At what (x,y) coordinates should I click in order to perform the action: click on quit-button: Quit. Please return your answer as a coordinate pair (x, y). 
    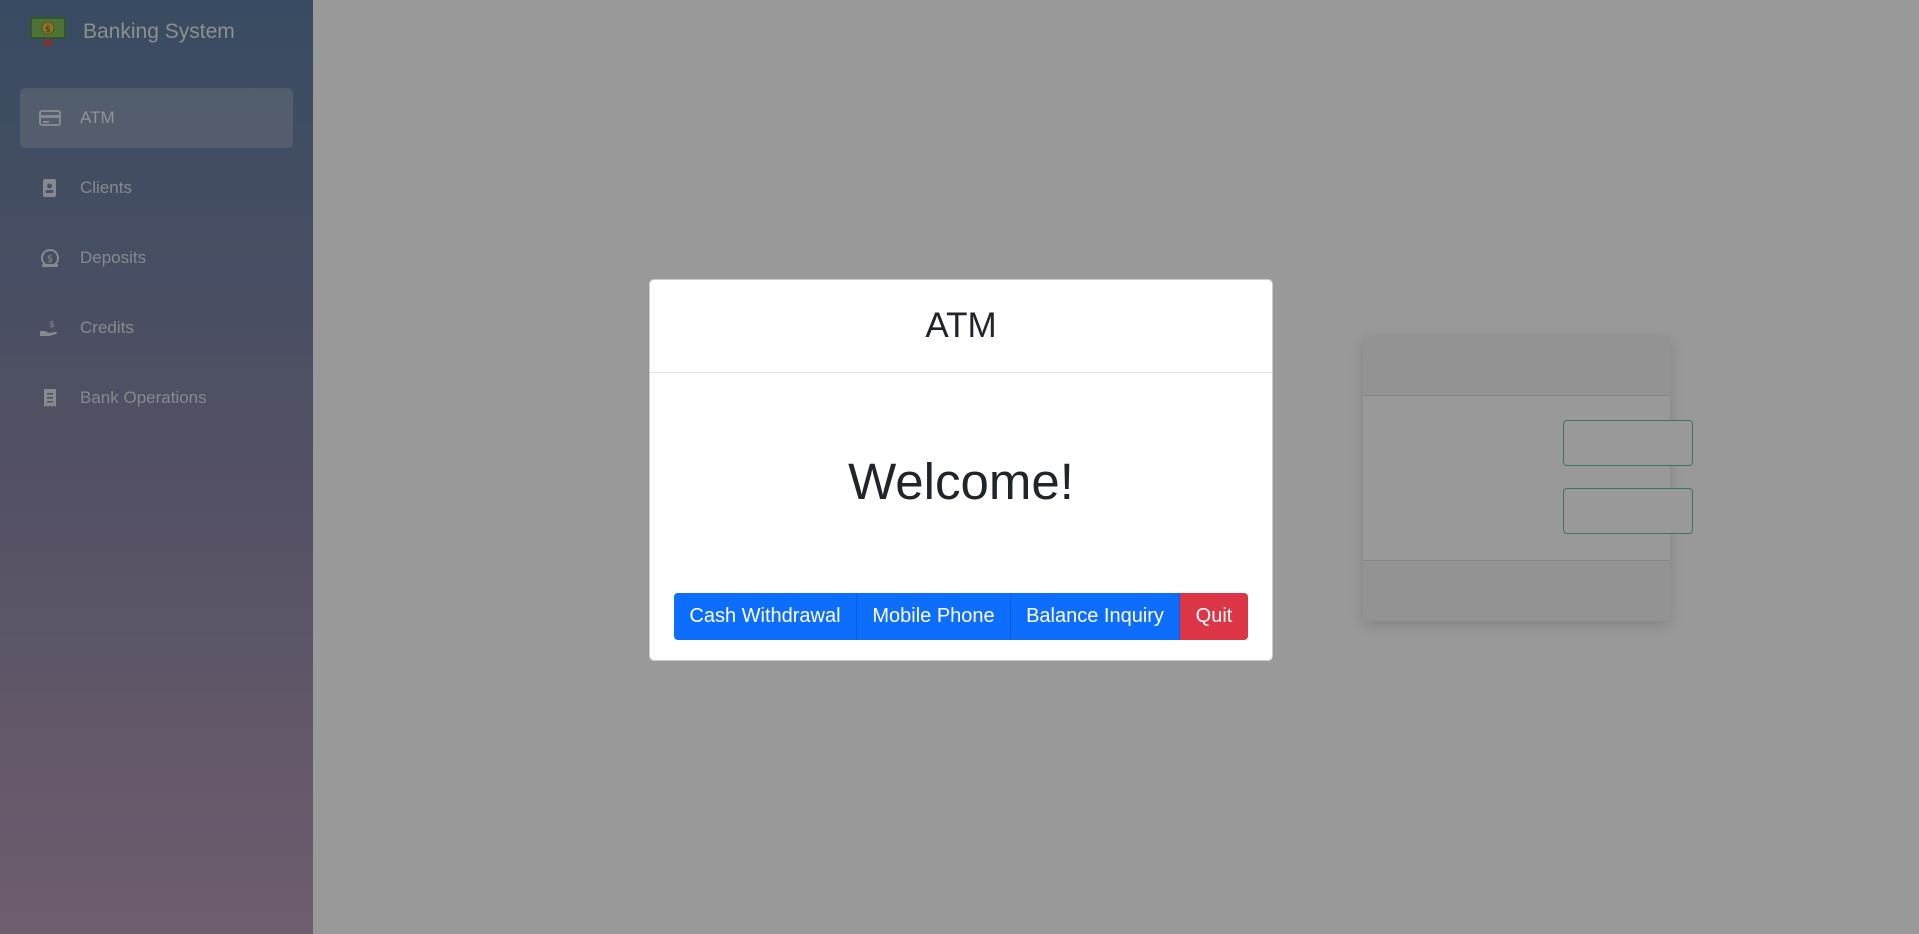
    Looking at the image, I should click on (1214, 616).